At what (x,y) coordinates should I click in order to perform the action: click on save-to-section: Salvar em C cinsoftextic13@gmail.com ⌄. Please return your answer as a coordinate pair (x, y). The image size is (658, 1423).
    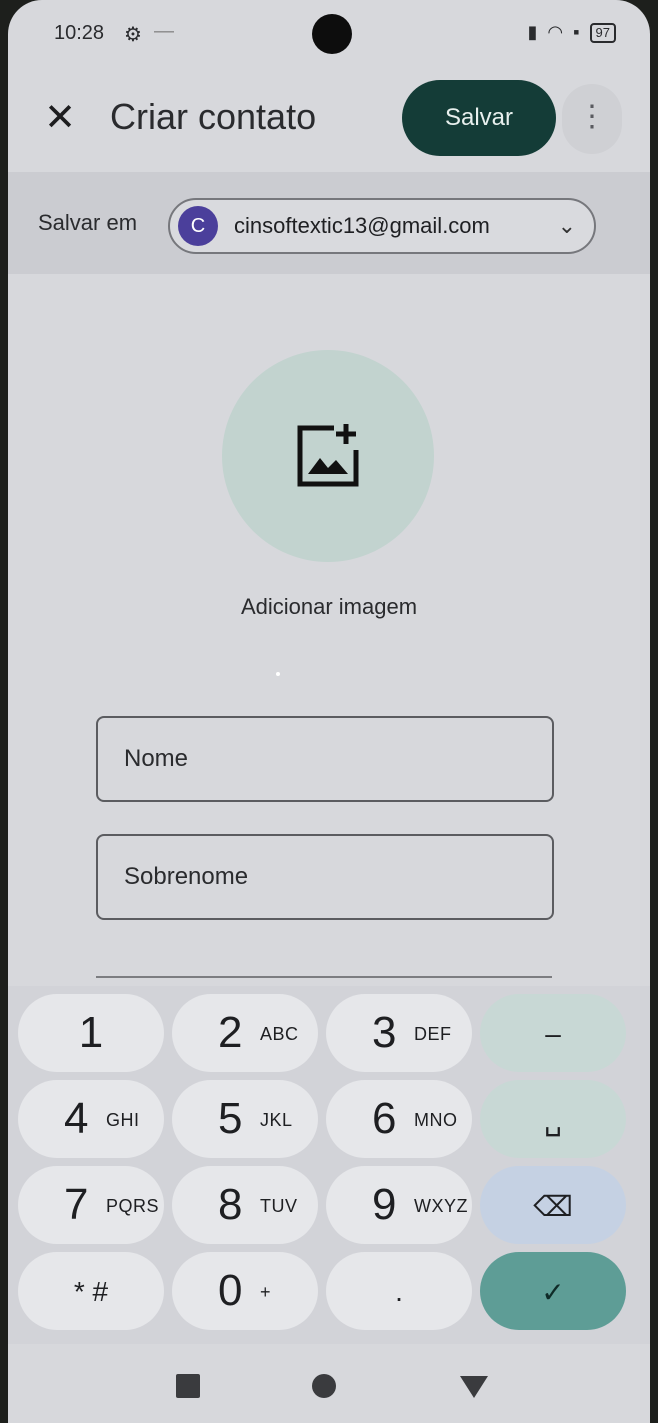
    Looking at the image, I should click on (329, 223).